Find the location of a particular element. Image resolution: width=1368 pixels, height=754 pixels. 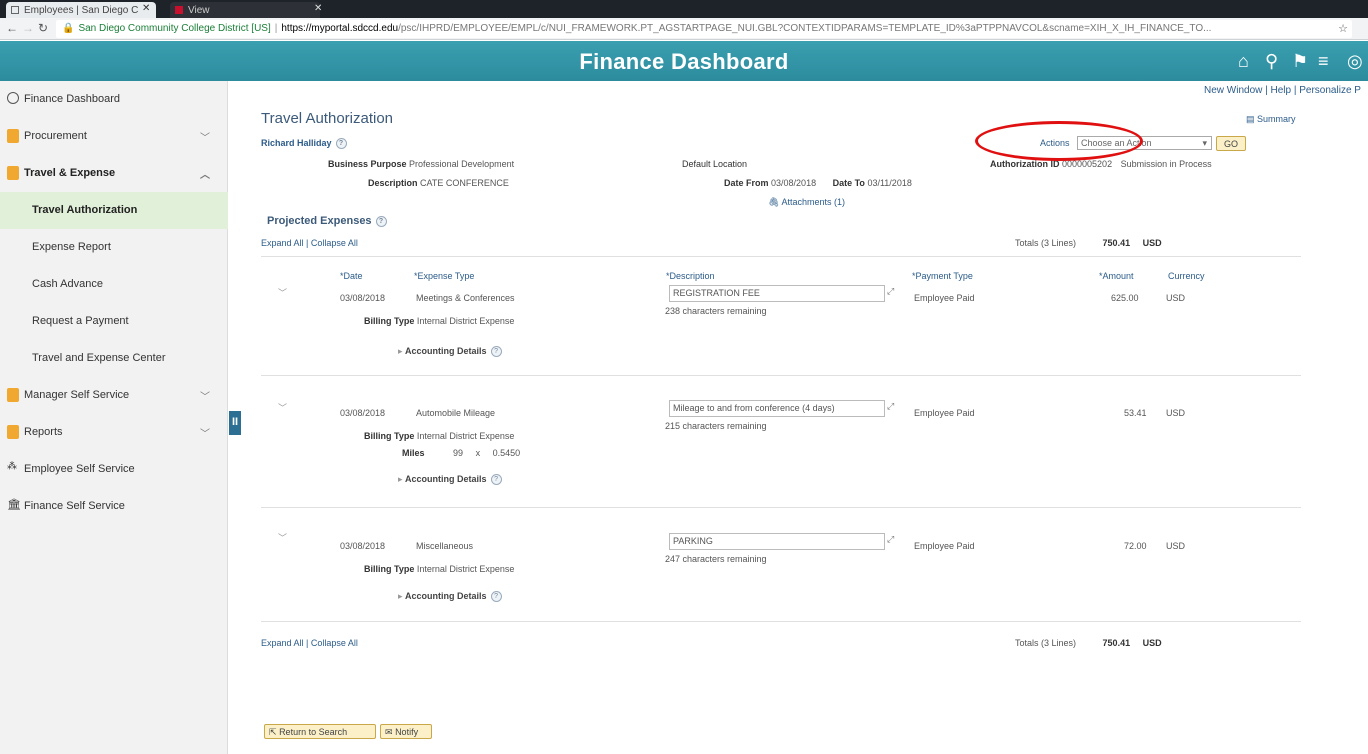

home-icon: ⌂ is located at coordinates (1243, 61).